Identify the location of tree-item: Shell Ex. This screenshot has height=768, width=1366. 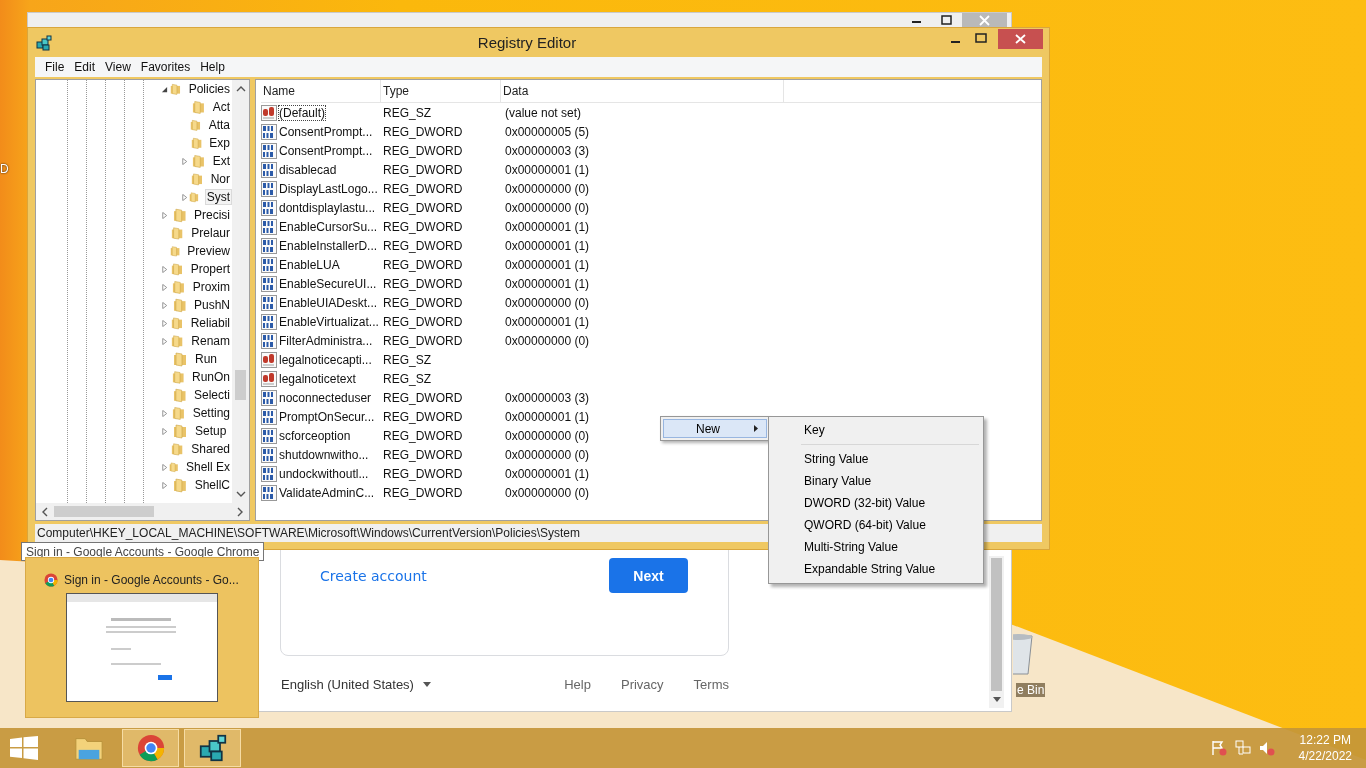
(207, 467).